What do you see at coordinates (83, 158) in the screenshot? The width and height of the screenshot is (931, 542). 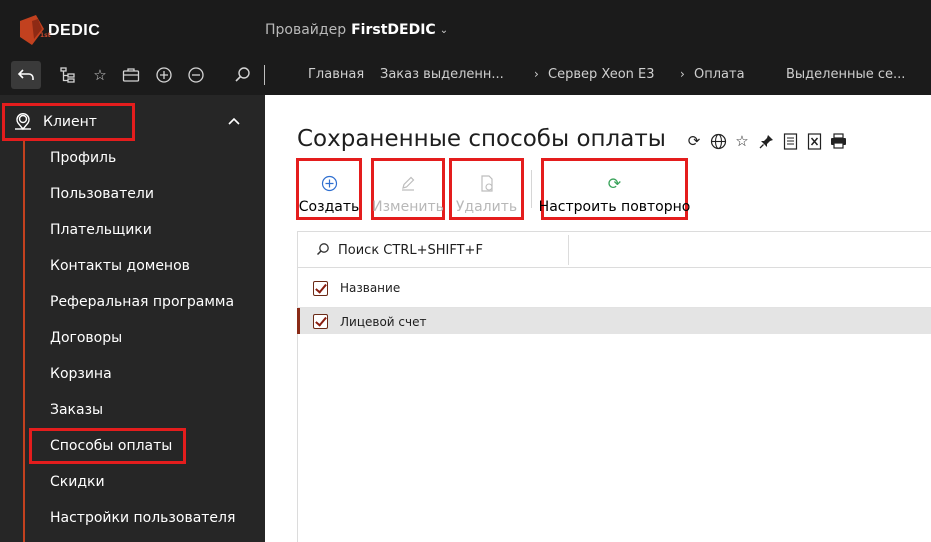 I see `sidebar-item-profile: Профиль` at bounding box center [83, 158].